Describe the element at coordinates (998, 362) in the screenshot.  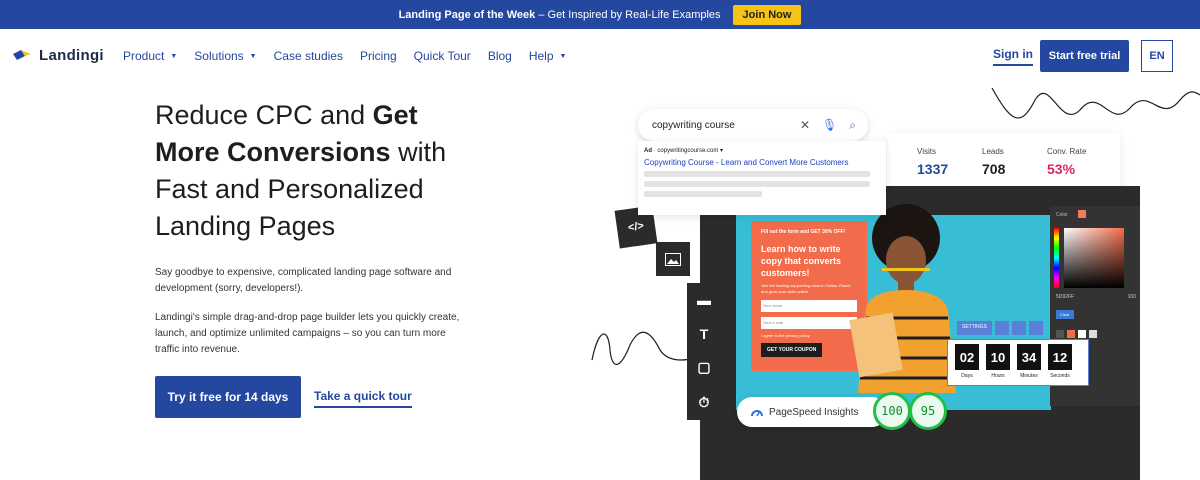
I see `countdown-hours: 10 Hours` at that location.